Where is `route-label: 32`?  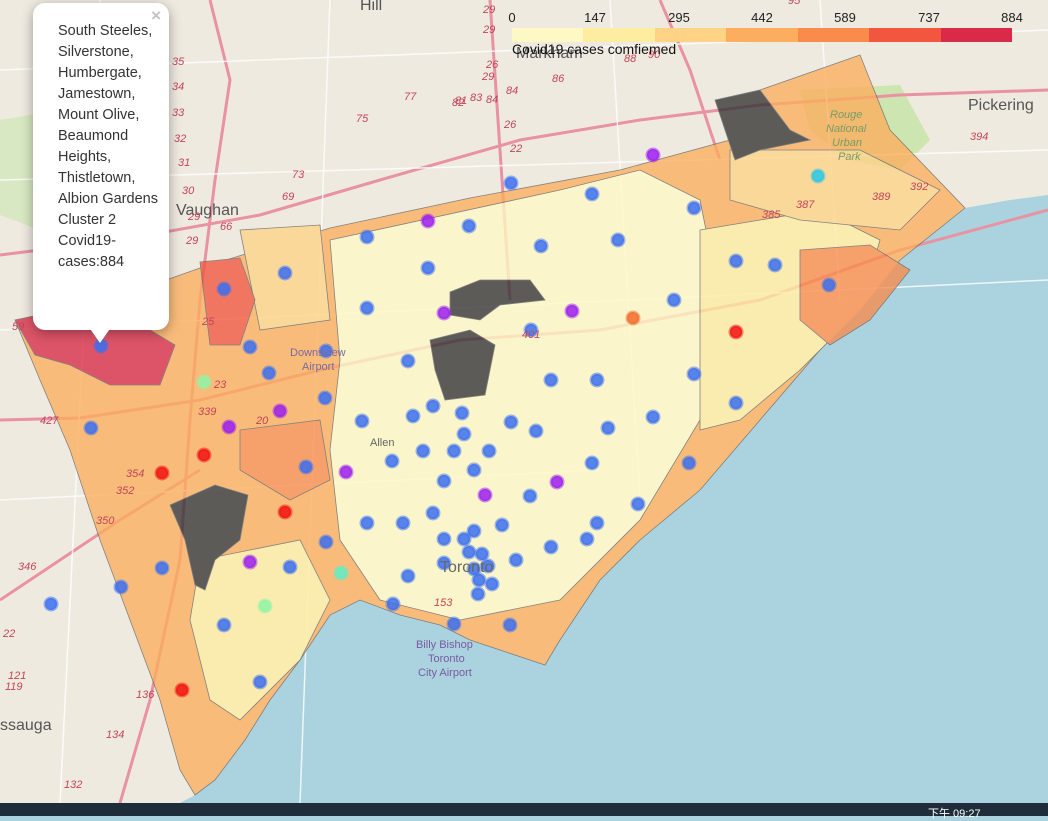
route-label: 32 is located at coordinates (180, 139).